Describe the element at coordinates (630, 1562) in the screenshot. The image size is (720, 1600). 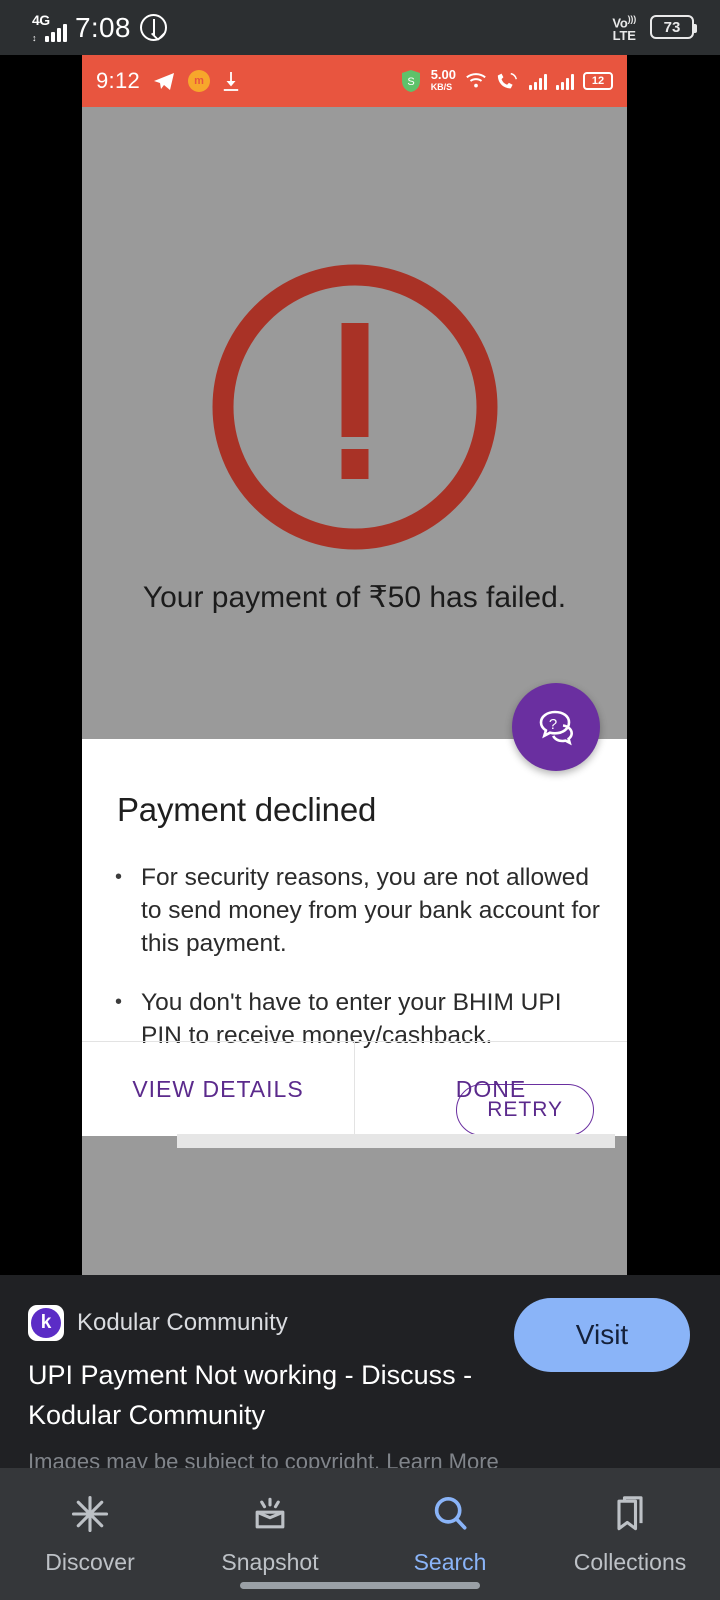
I see `nav-label: Collections` at that location.